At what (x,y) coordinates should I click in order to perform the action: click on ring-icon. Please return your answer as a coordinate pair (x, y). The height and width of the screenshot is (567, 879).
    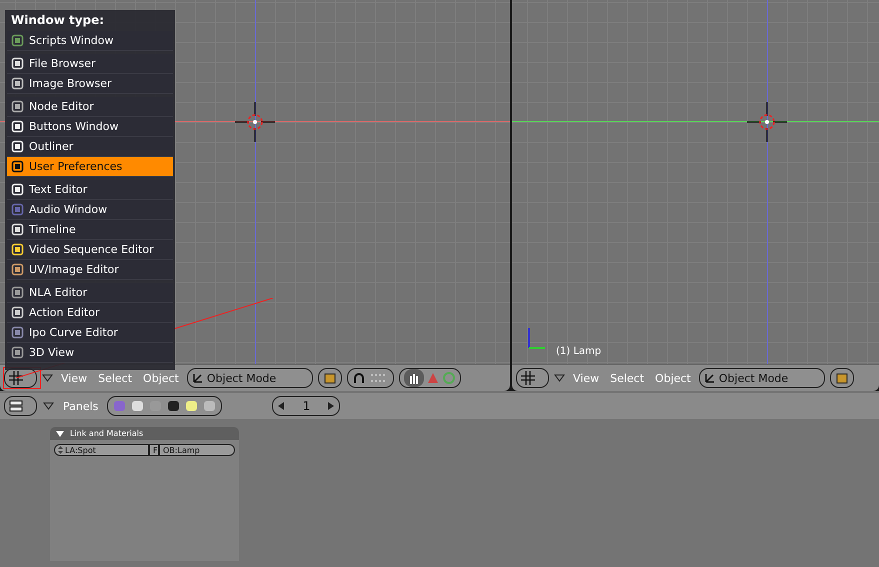
    Looking at the image, I should click on (449, 378).